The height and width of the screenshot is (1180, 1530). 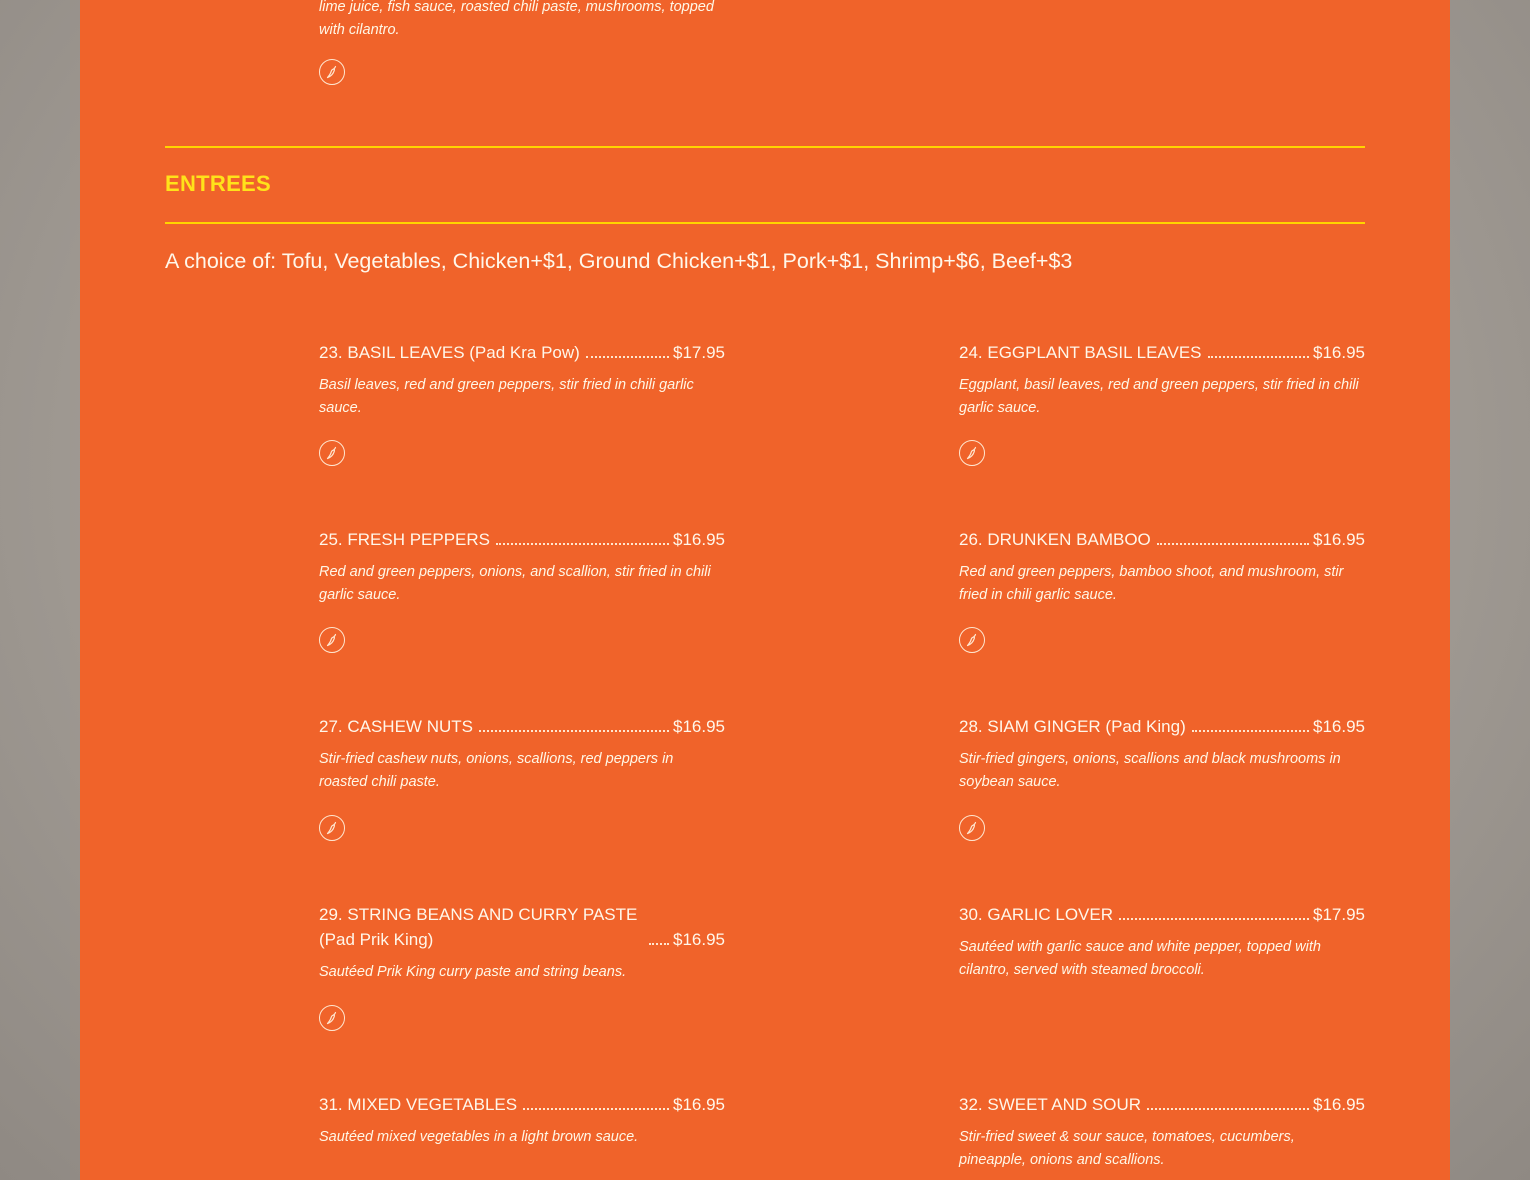 What do you see at coordinates (1080, 352) in the screenshot?
I see `menu-item-name: 24. EGGPLANT BASIL LEAVES` at bounding box center [1080, 352].